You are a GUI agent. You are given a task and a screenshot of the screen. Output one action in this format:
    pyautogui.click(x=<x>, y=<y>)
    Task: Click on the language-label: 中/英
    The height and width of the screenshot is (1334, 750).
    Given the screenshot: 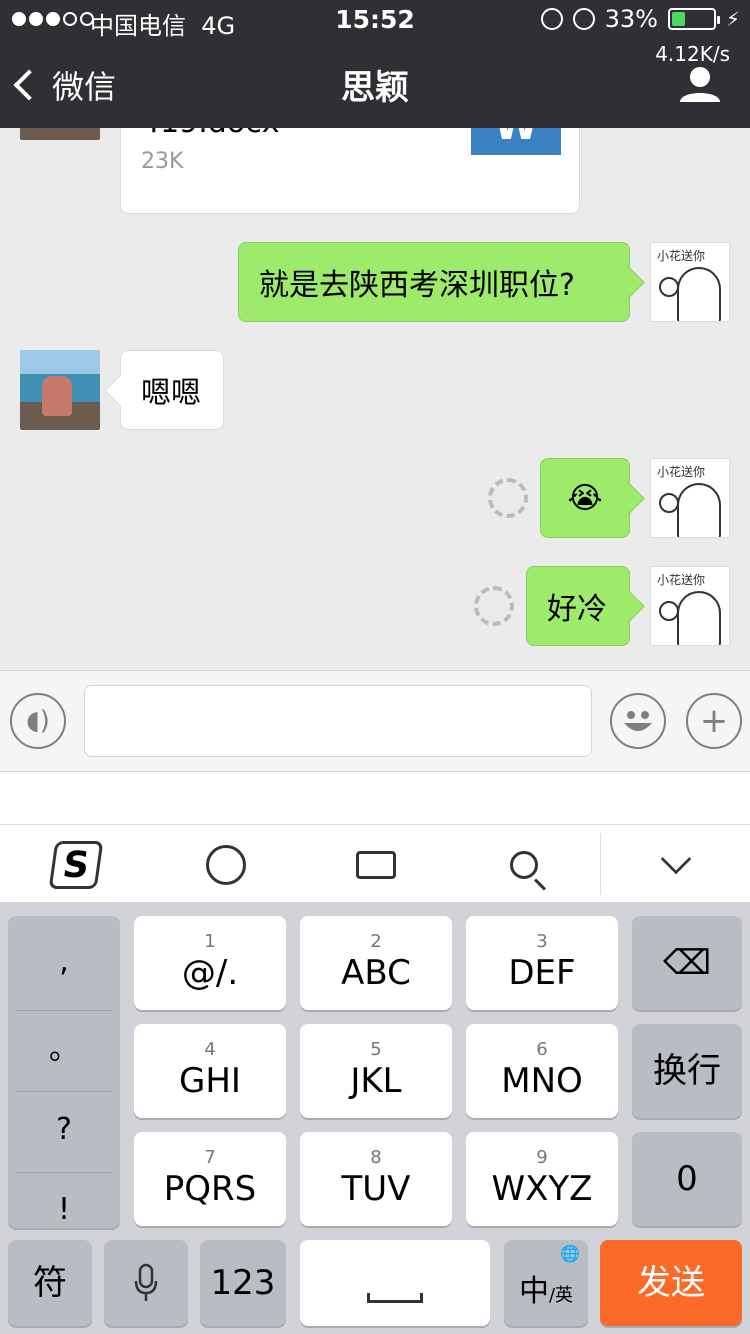 What is the action you would take?
    pyautogui.click(x=546, y=1291)
    